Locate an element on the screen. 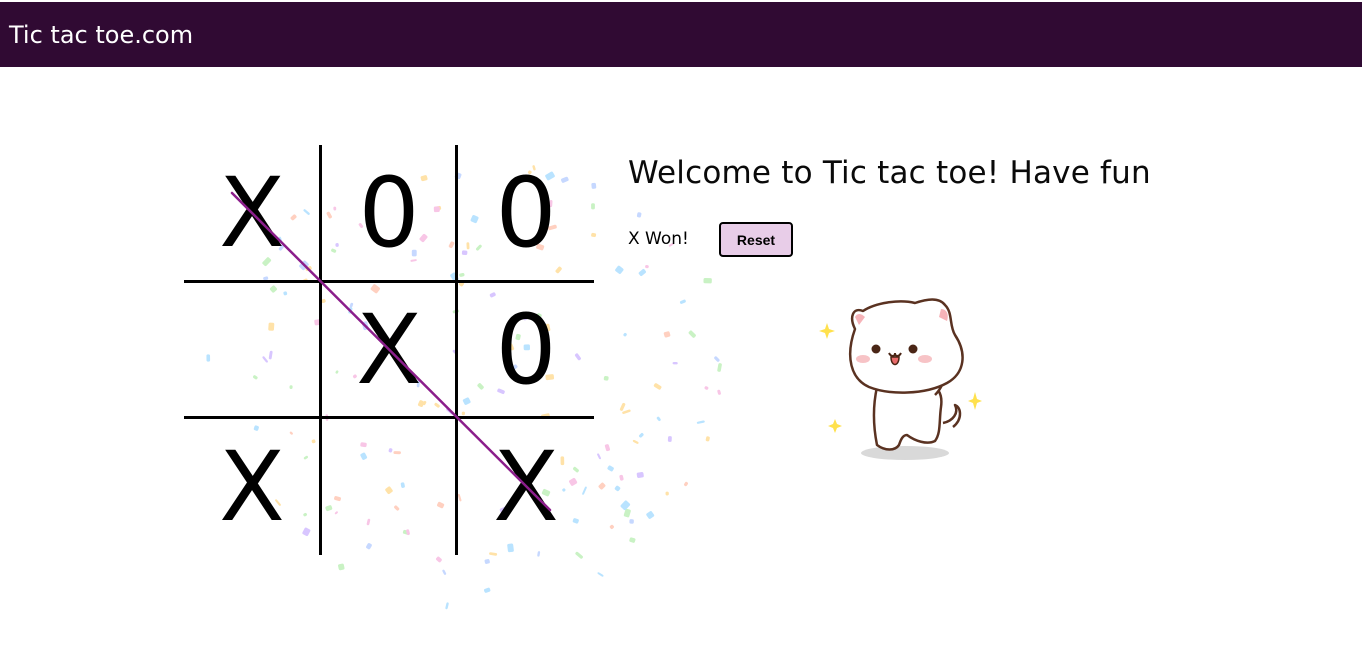 This screenshot has width=1362, height=652. board-cell-6: X is located at coordinates (252, 487).